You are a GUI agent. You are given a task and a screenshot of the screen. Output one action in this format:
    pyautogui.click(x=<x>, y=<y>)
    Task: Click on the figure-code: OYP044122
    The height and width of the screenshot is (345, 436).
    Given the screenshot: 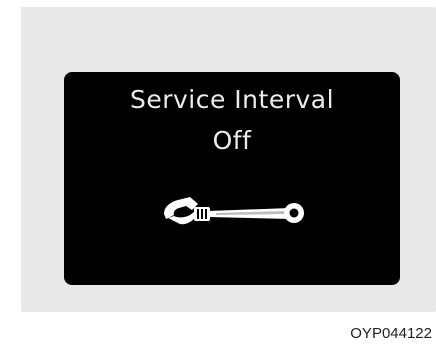 What is the action you would take?
    pyautogui.click(x=391, y=333)
    